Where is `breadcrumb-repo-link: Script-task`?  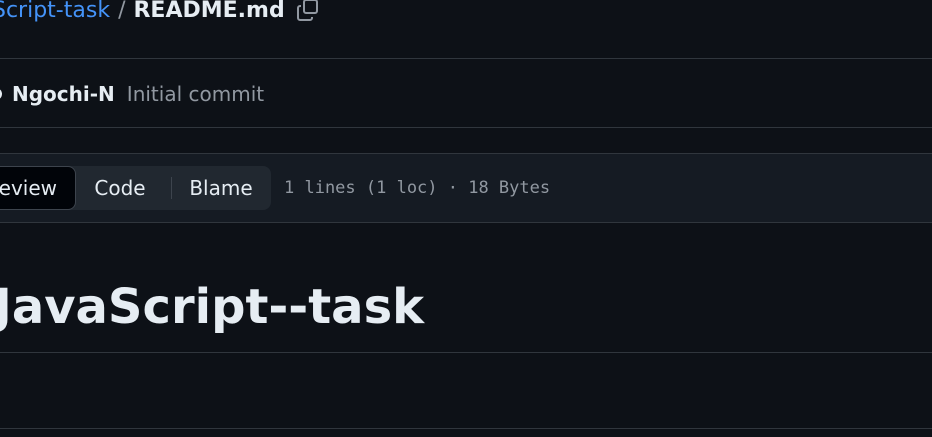 breadcrumb-repo-link: Script-task is located at coordinates (55, 11).